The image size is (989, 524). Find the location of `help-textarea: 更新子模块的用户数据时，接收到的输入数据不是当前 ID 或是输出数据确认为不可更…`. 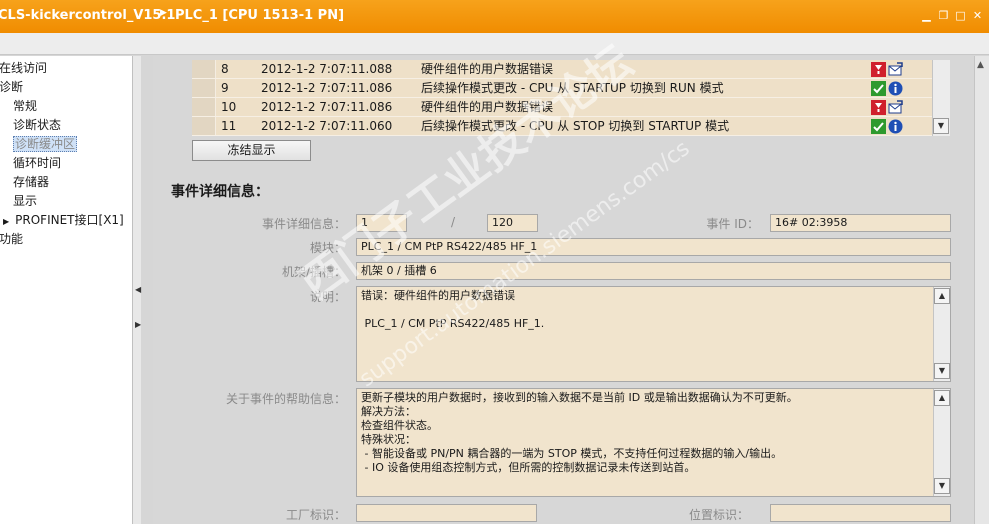

help-textarea: 更新子模块的用户数据时，接收到的输入数据不是当前 ID 或是输出数据确认为不可更… is located at coordinates (653, 442).